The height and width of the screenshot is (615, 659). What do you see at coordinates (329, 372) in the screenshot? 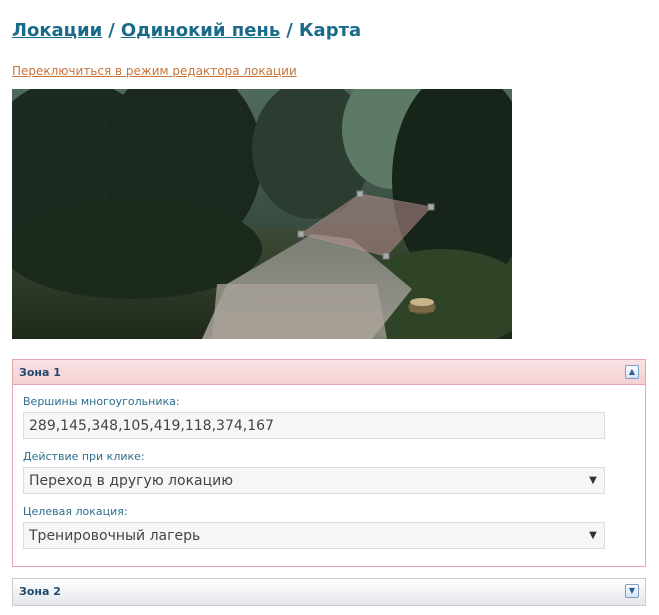
I see `zone-header-1: Зона 1 ▲` at bounding box center [329, 372].